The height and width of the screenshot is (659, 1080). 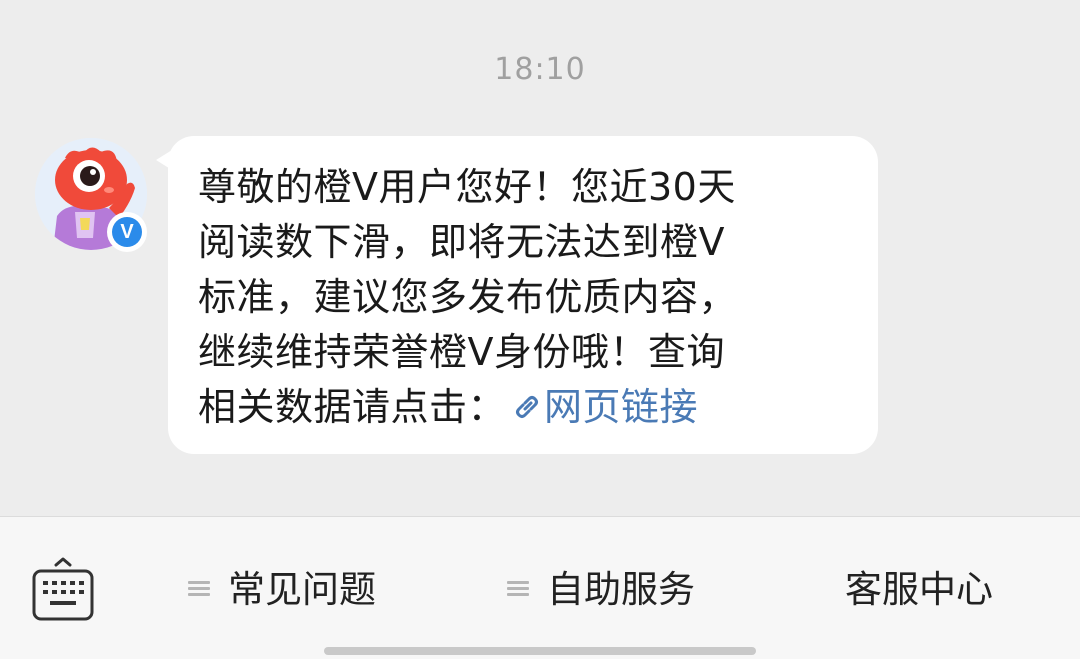 I want to click on menu-item-self-service: 自助服务, so click(x=601, y=590).